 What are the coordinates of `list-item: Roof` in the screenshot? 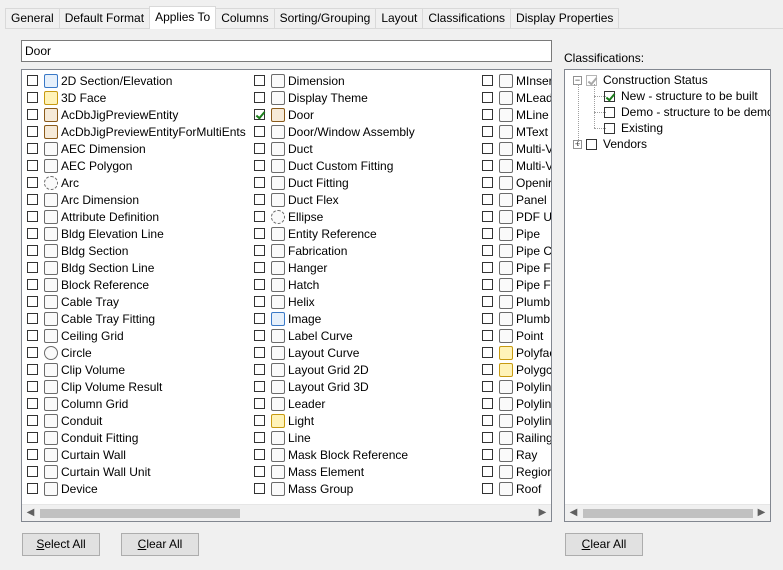 It's located at (516, 488).